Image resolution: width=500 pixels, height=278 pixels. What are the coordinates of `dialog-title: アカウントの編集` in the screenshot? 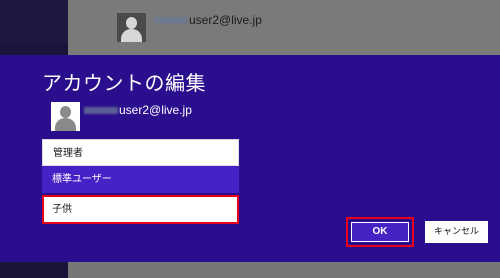 It's located at (124, 83).